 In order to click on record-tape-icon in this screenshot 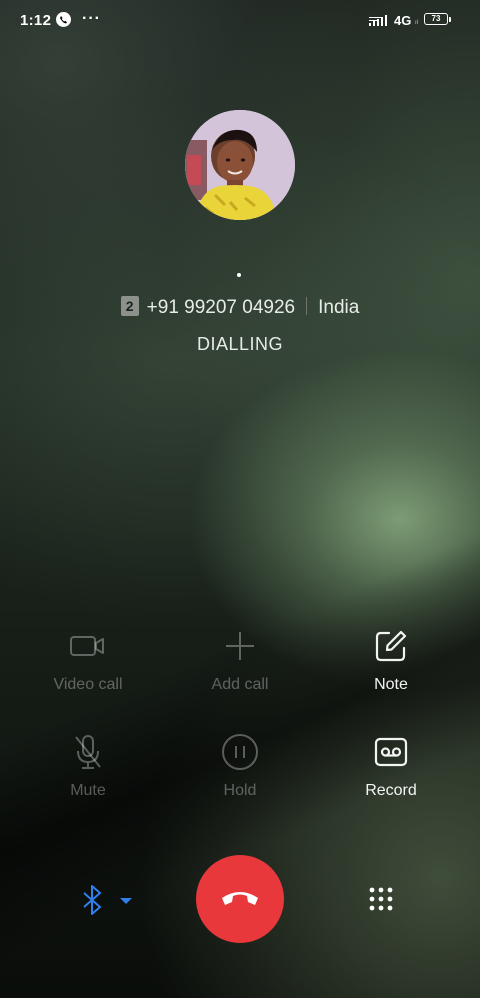, I will do `click(391, 752)`.